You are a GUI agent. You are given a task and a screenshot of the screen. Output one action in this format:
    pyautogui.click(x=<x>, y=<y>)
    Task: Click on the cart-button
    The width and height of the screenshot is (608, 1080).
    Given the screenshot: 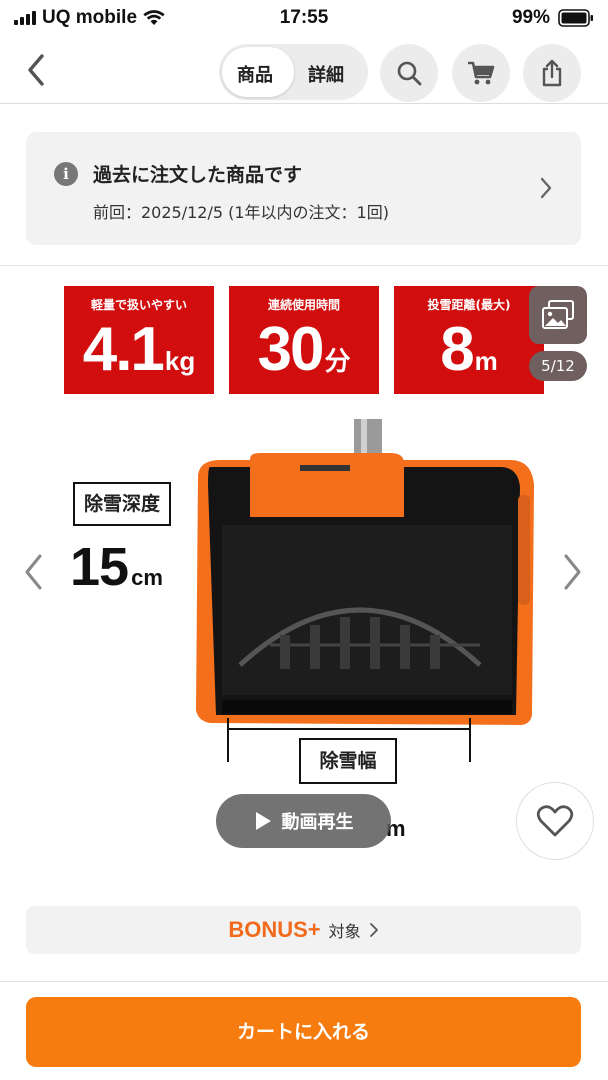 What is the action you would take?
    pyautogui.click(x=481, y=73)
    